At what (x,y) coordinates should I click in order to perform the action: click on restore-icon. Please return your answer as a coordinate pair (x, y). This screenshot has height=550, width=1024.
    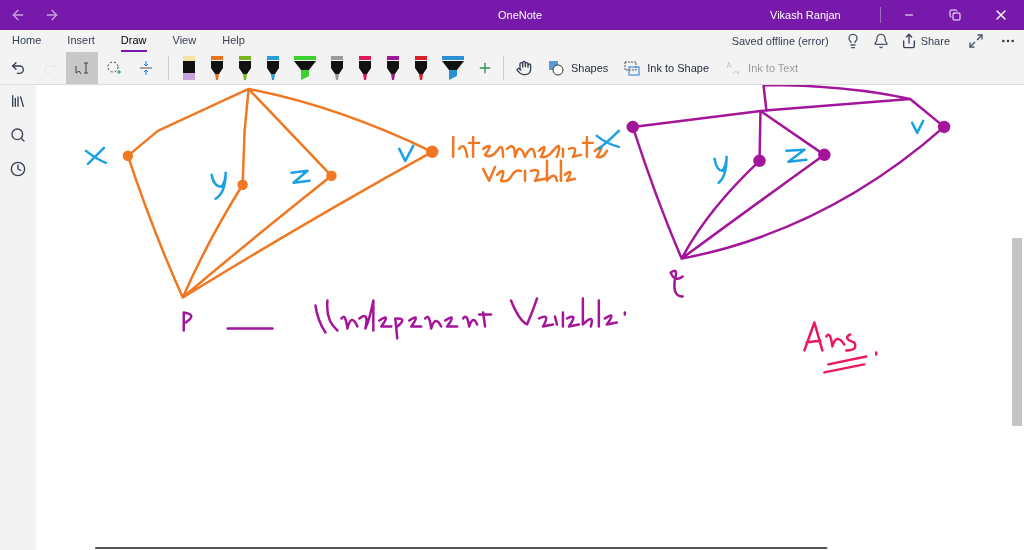
    Looking at the image, I should click on (955, 15).